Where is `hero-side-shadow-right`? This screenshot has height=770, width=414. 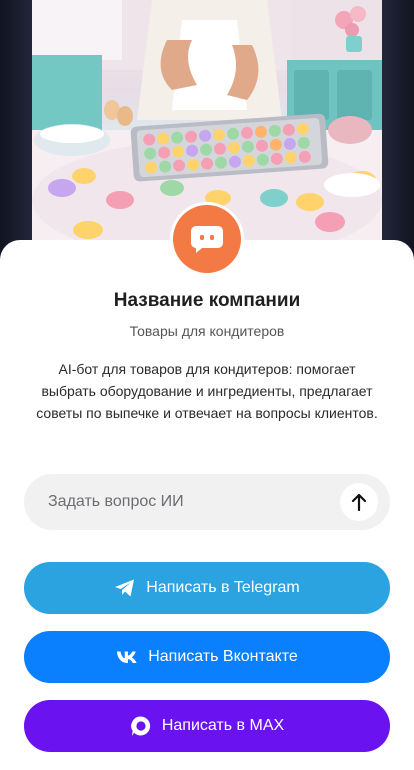
hero-side-shadow-right is located at coordinates (398, 130).